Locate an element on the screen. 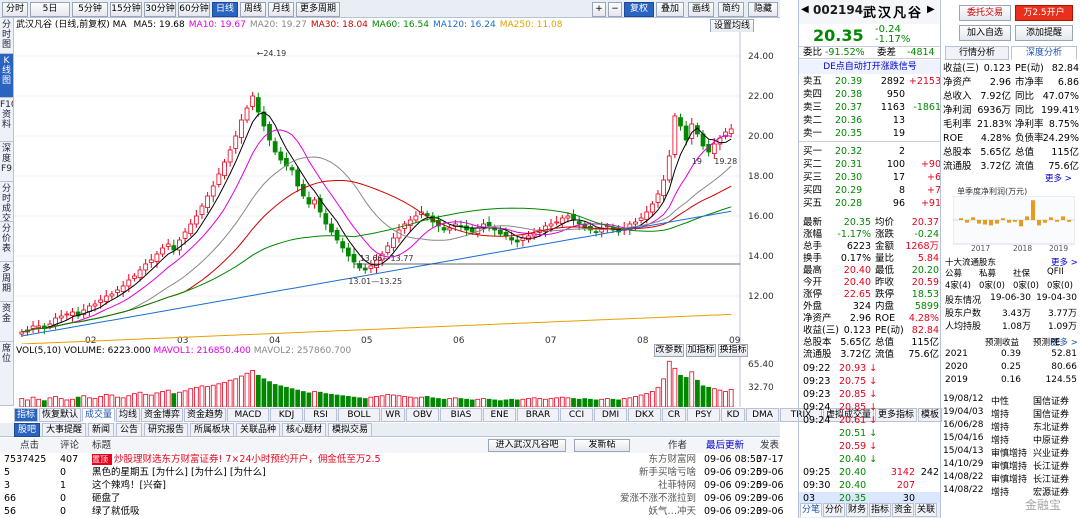 The width and height of the screenshot is (1080, 518). forum-row: 3 1 这个辣鸡！[兴奋] 社菲特网 09-06 09:25 09-06 is located at coordinates (392, 485).